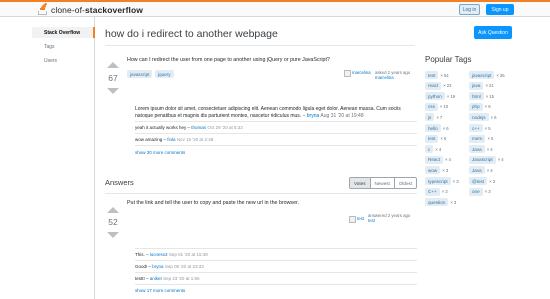  Describe the element at coordinates (491, 86) in the screenshot. I see `popular-tag-count: 21` at that location.